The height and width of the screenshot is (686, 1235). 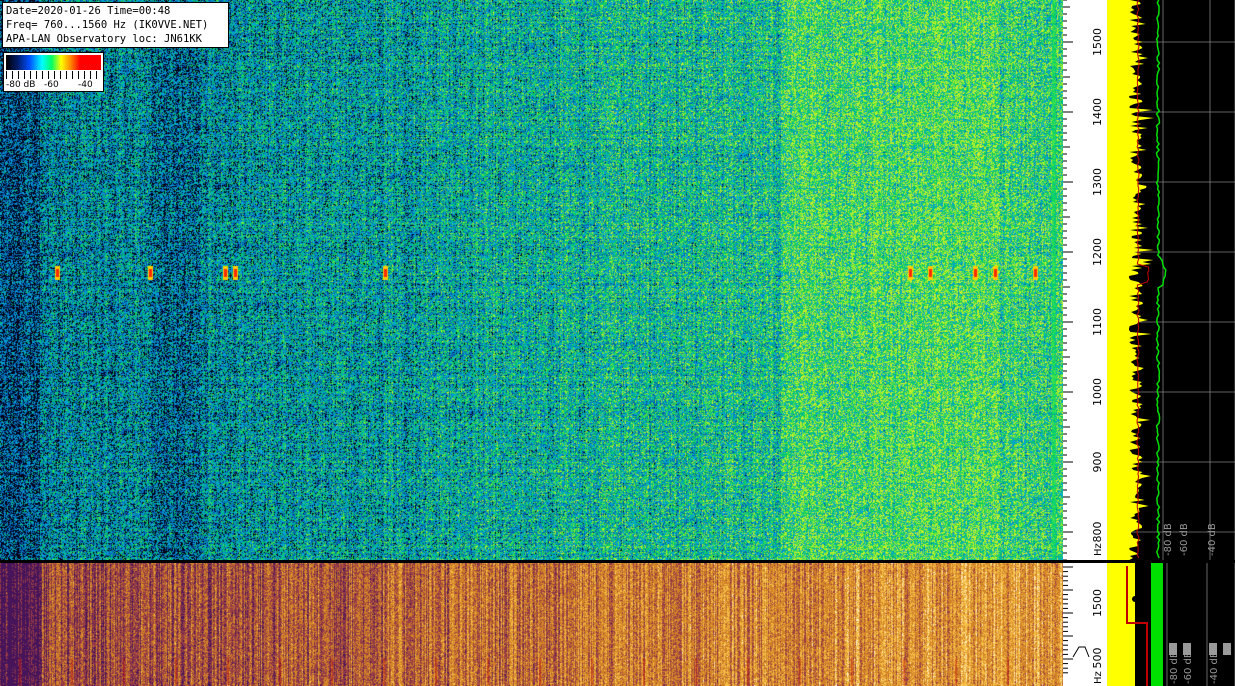 What do you see at coordinates (104, 39) in the screenshot?
I see `info-location: APA-LAN Observatory loc: JN61KK` at bounding box center [104, 39].